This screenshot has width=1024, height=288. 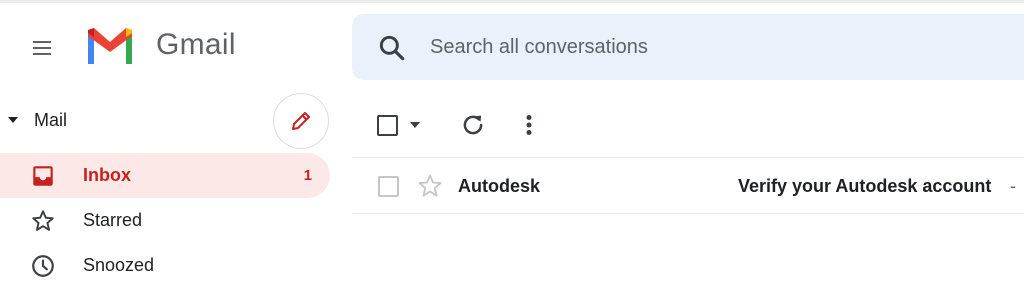 What do you see at coordinates (512, 1) in the screenshot?
I see `top-strip` at bounding box center [512, 1].